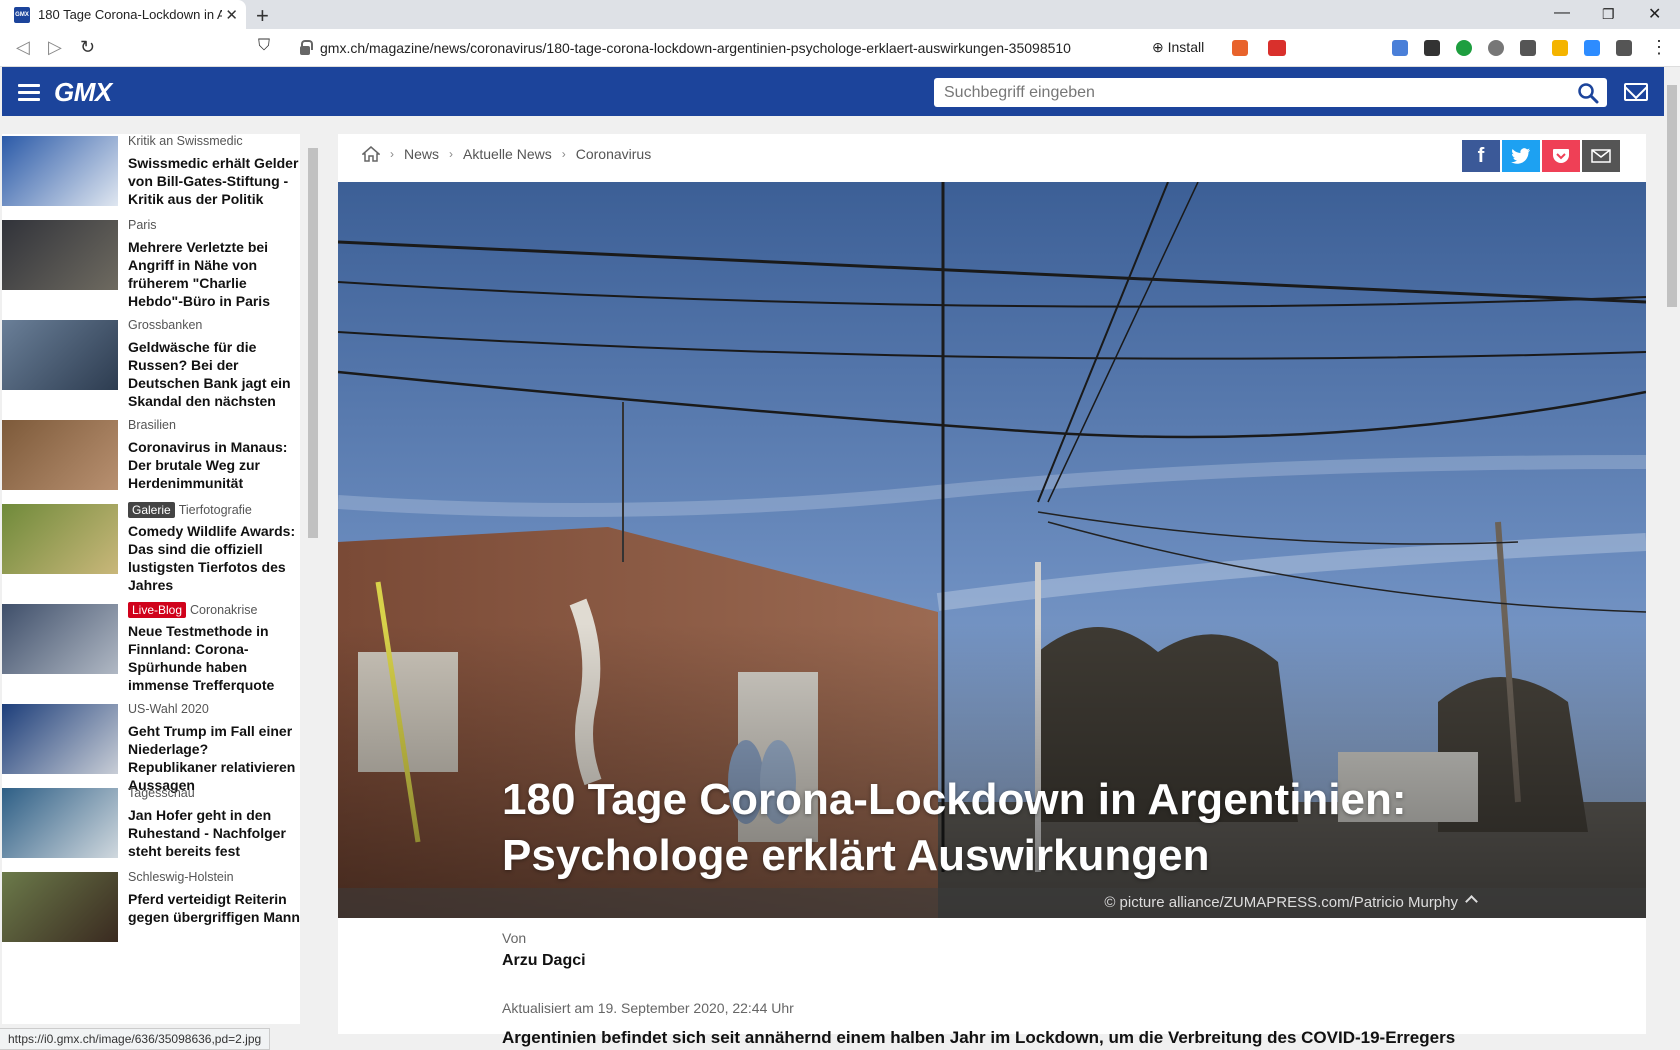  What do you see at coordinates (231, 15) in the screenshot?
I see `close-tab-icon: ✕` at bounding box center [231, 15].